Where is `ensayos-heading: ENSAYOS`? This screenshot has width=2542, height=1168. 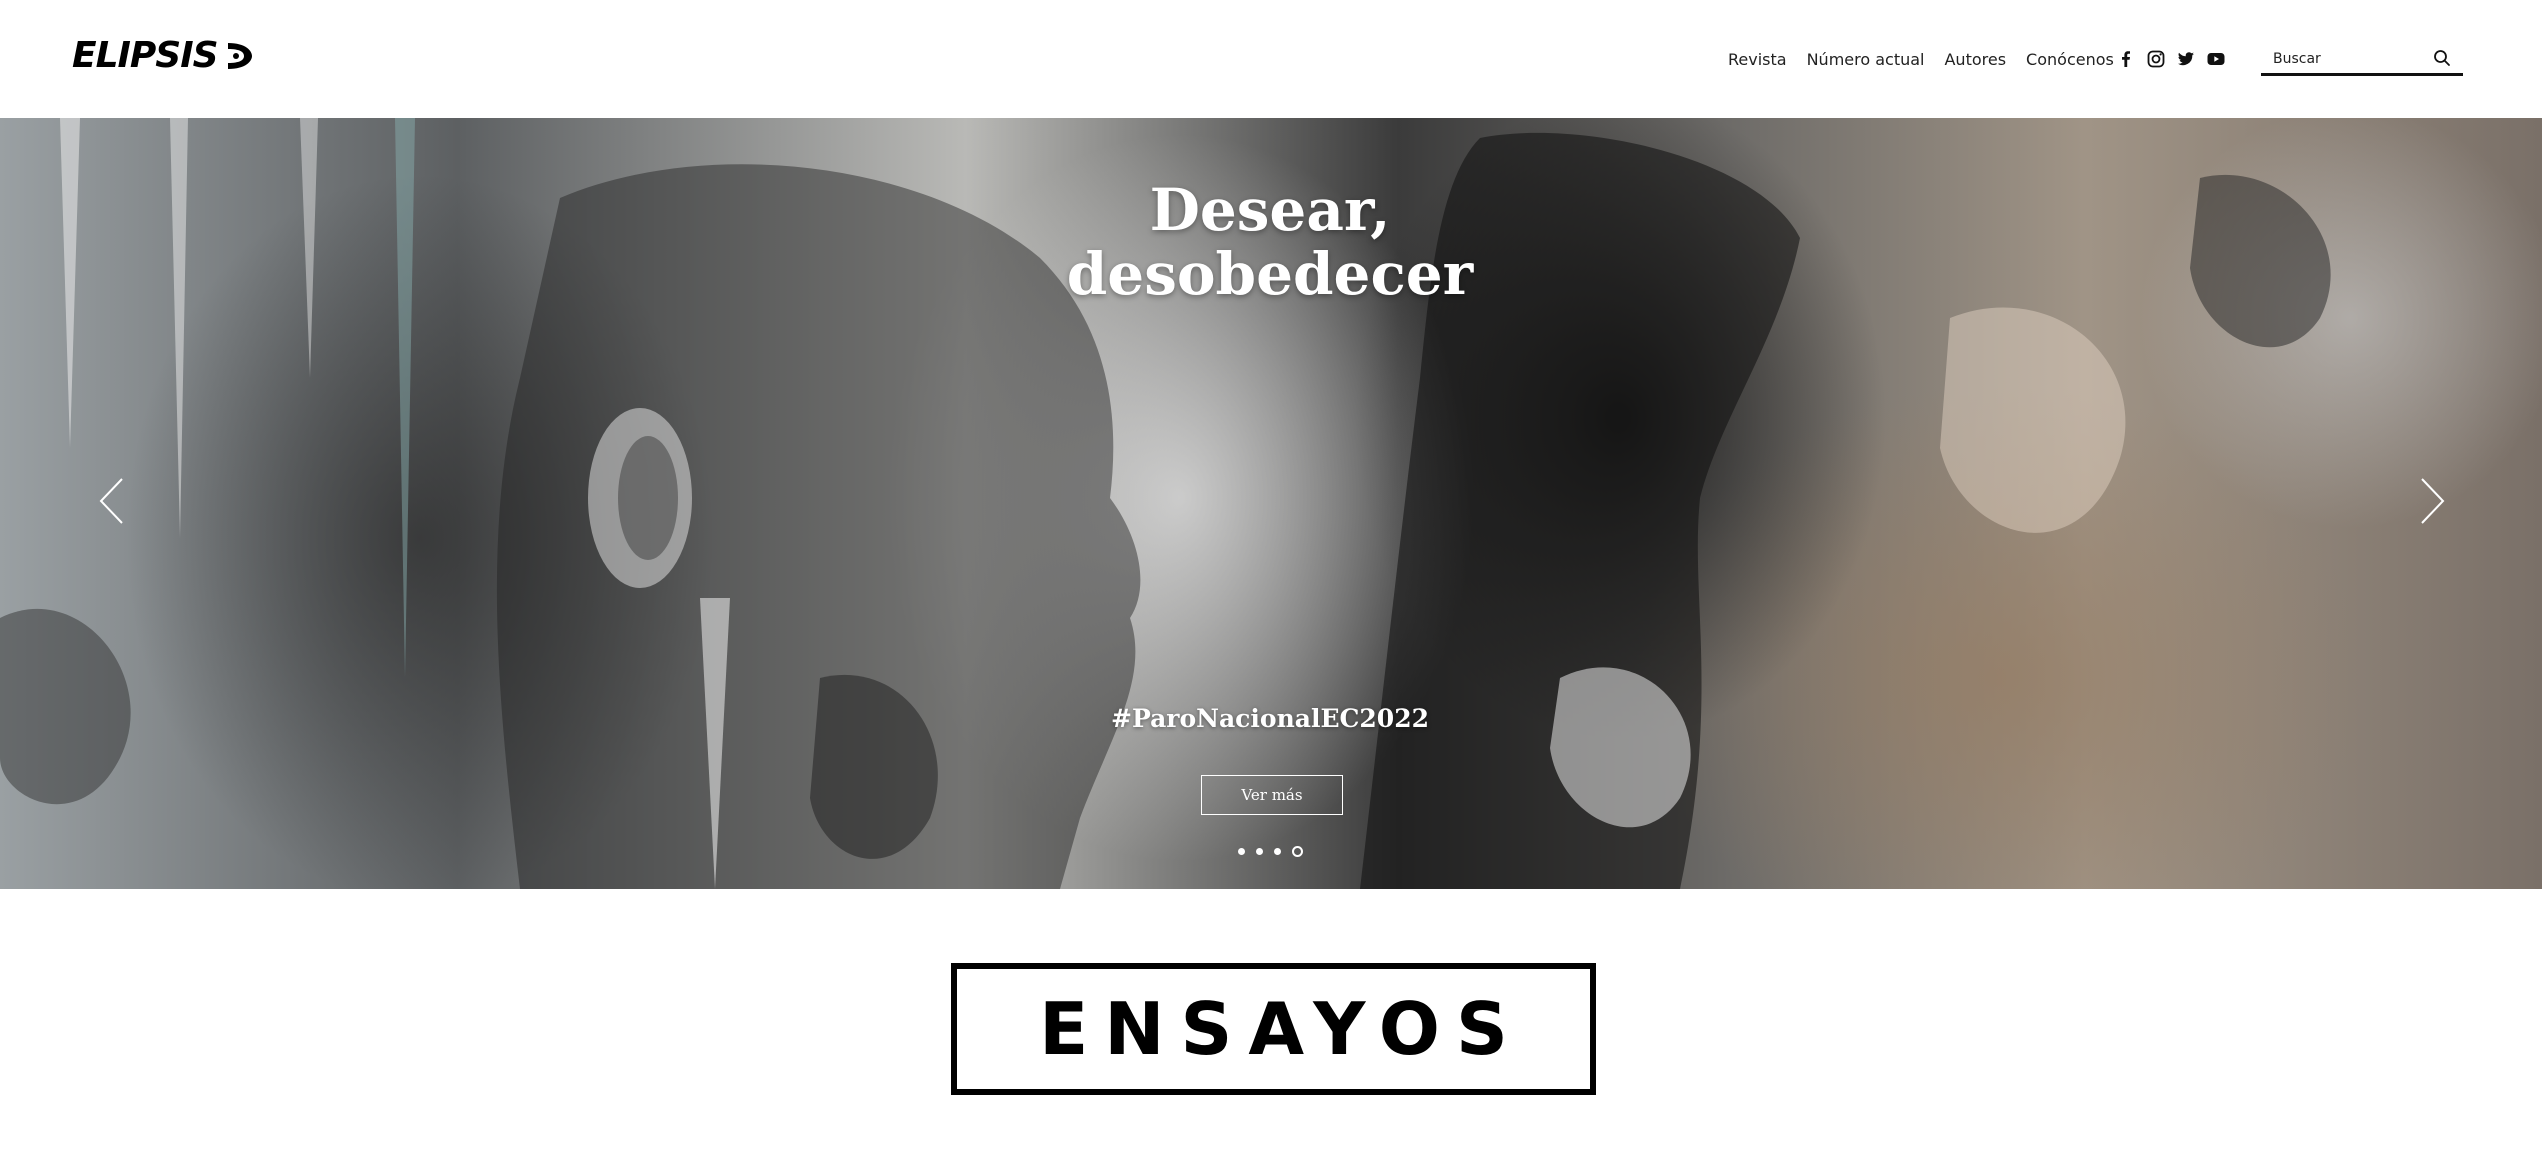
ensayos-heading: ENSAYOS is located at coordinates (1281, 1029).